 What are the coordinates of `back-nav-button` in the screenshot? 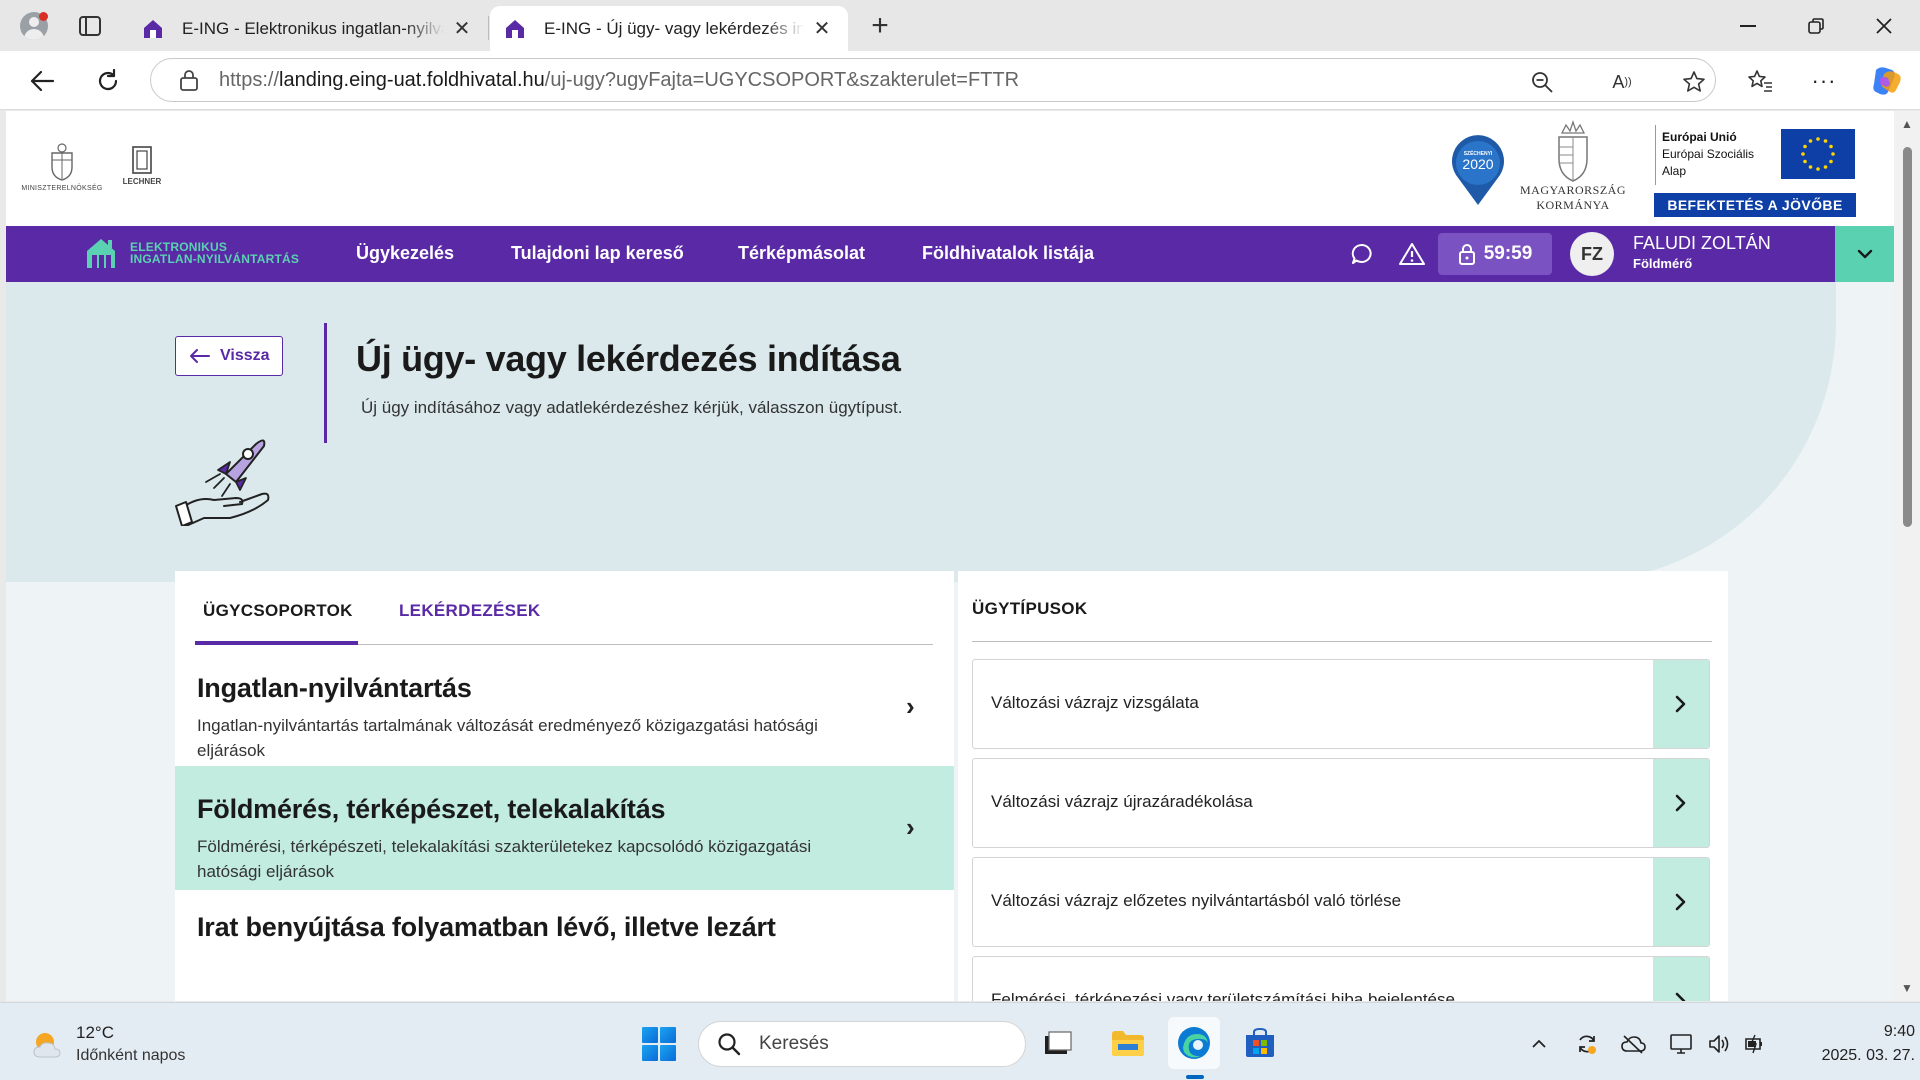 It's located at (42, 81).